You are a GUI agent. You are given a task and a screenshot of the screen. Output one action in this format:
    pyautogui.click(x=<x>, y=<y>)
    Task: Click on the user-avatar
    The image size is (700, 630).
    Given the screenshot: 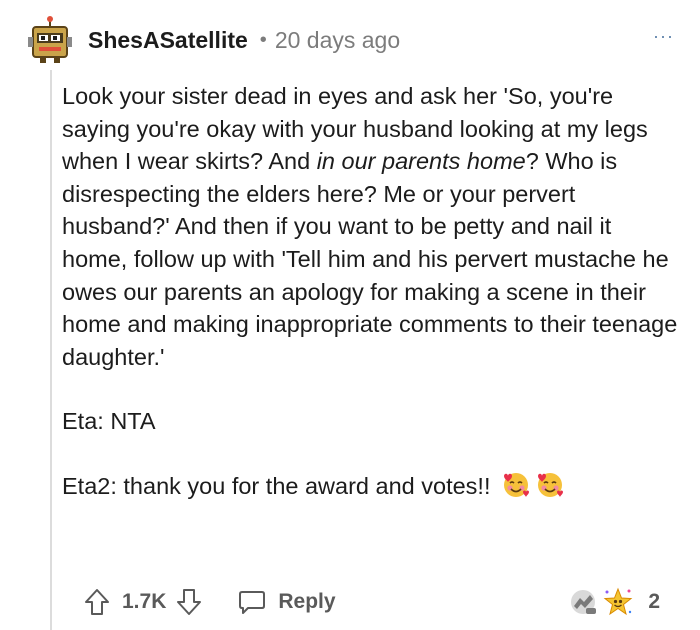 What is the action you would take?
    pyautogui.click(x=51, y=40)
    